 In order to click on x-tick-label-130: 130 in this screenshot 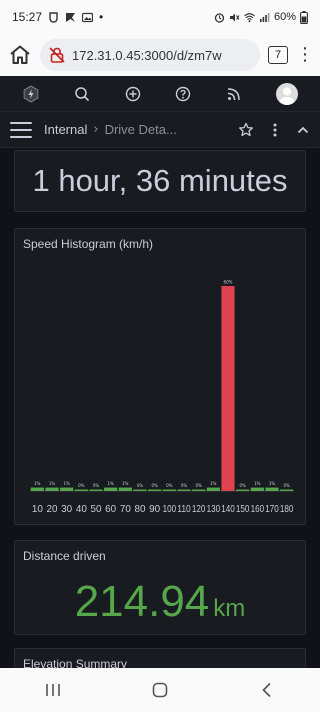, I will do `click(214, 509)`.